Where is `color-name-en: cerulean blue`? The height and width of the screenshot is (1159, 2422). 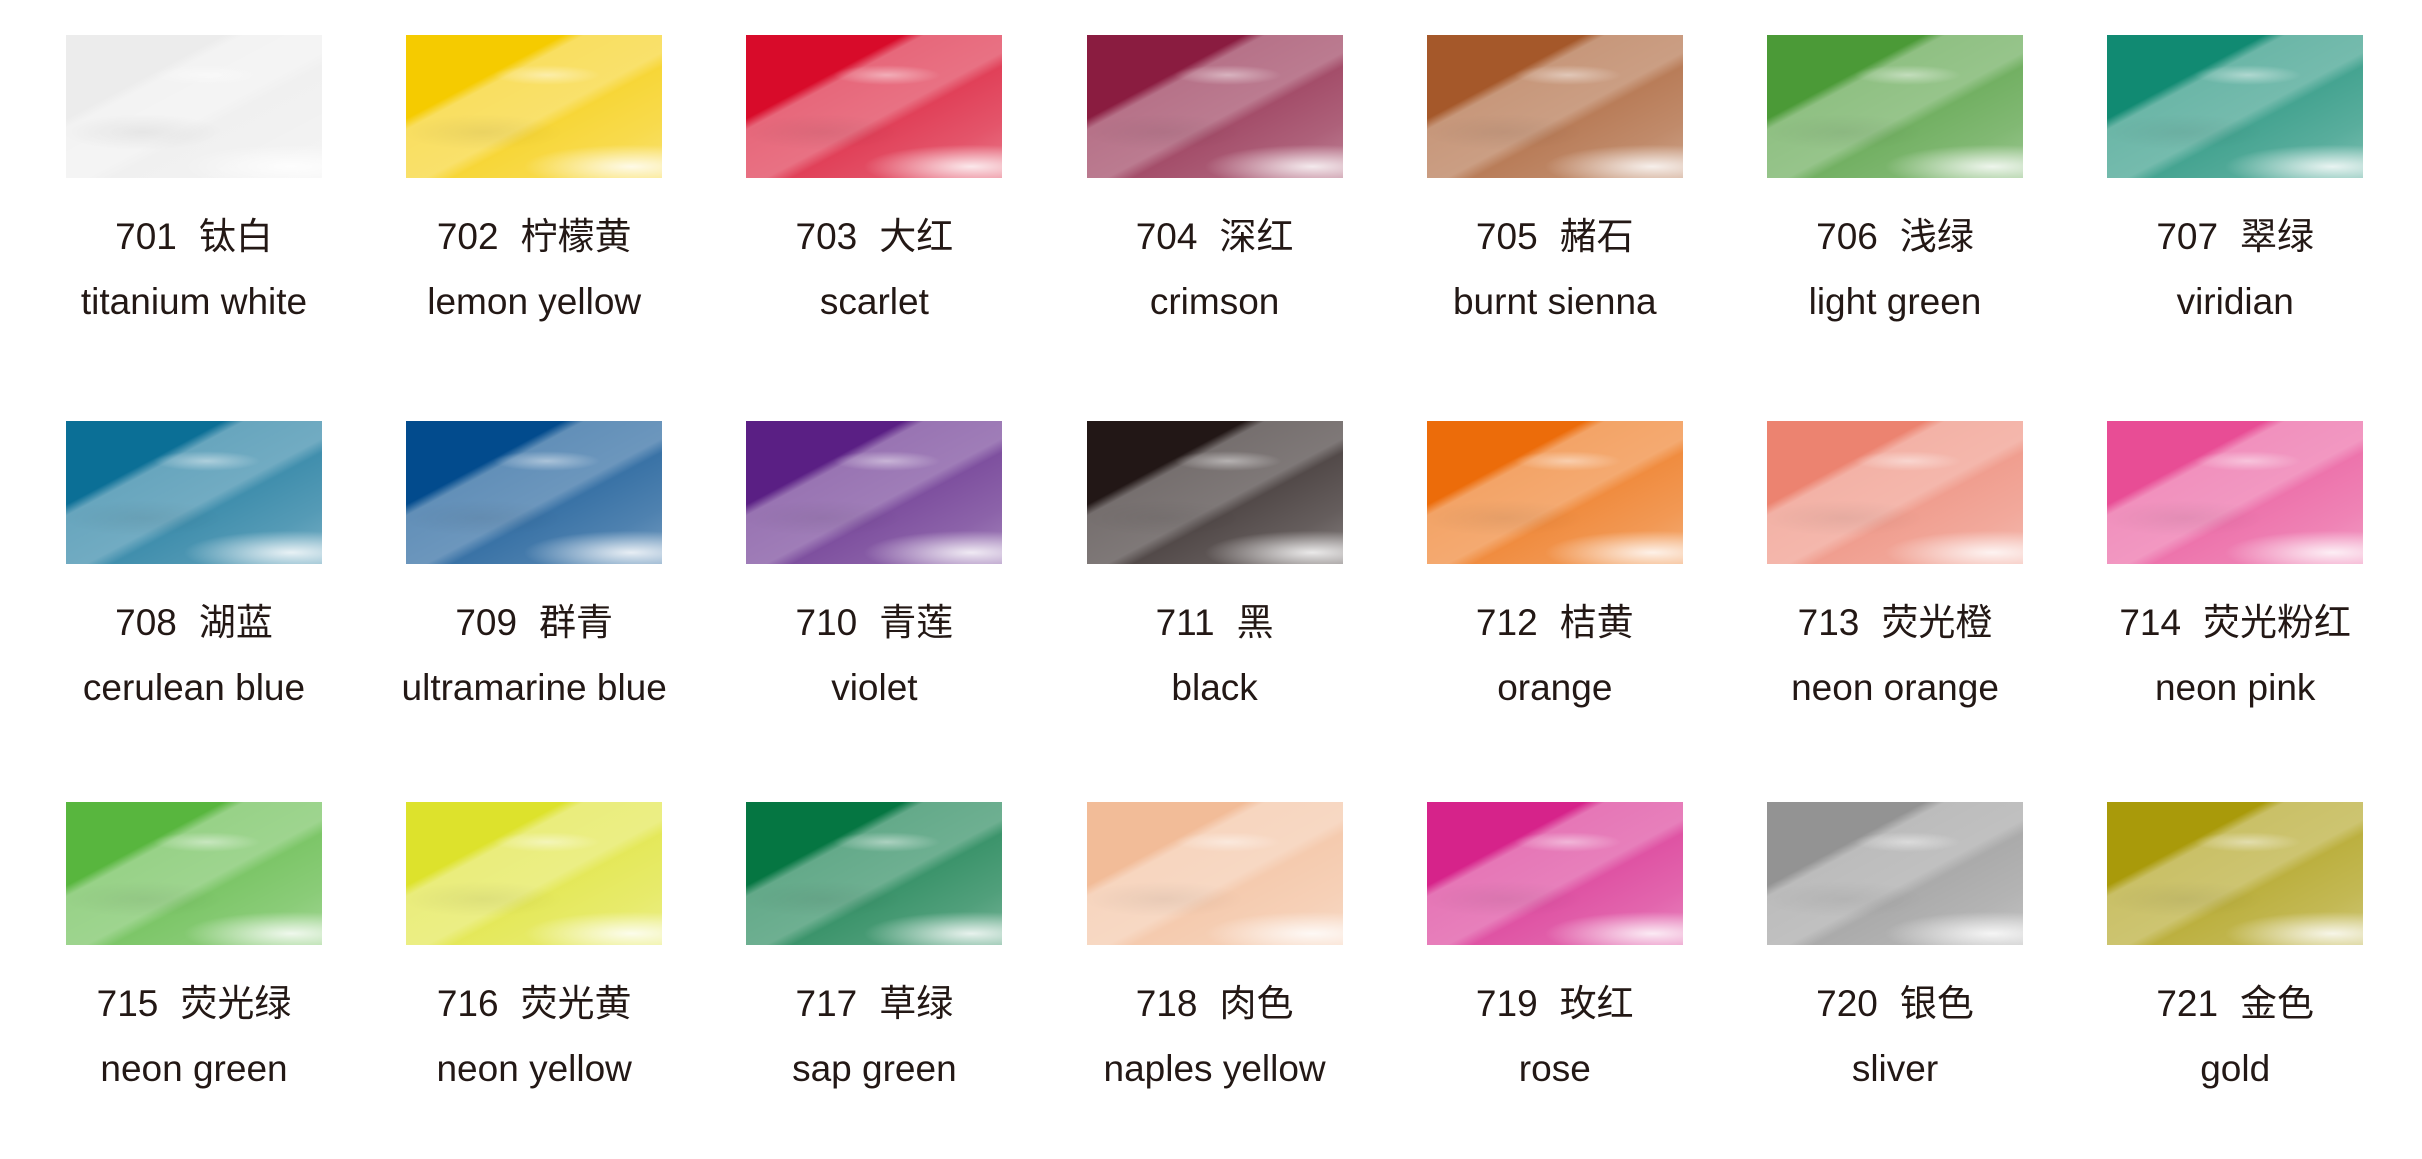
color-name-en: cerulean blue is located at coordinates (194, 687).